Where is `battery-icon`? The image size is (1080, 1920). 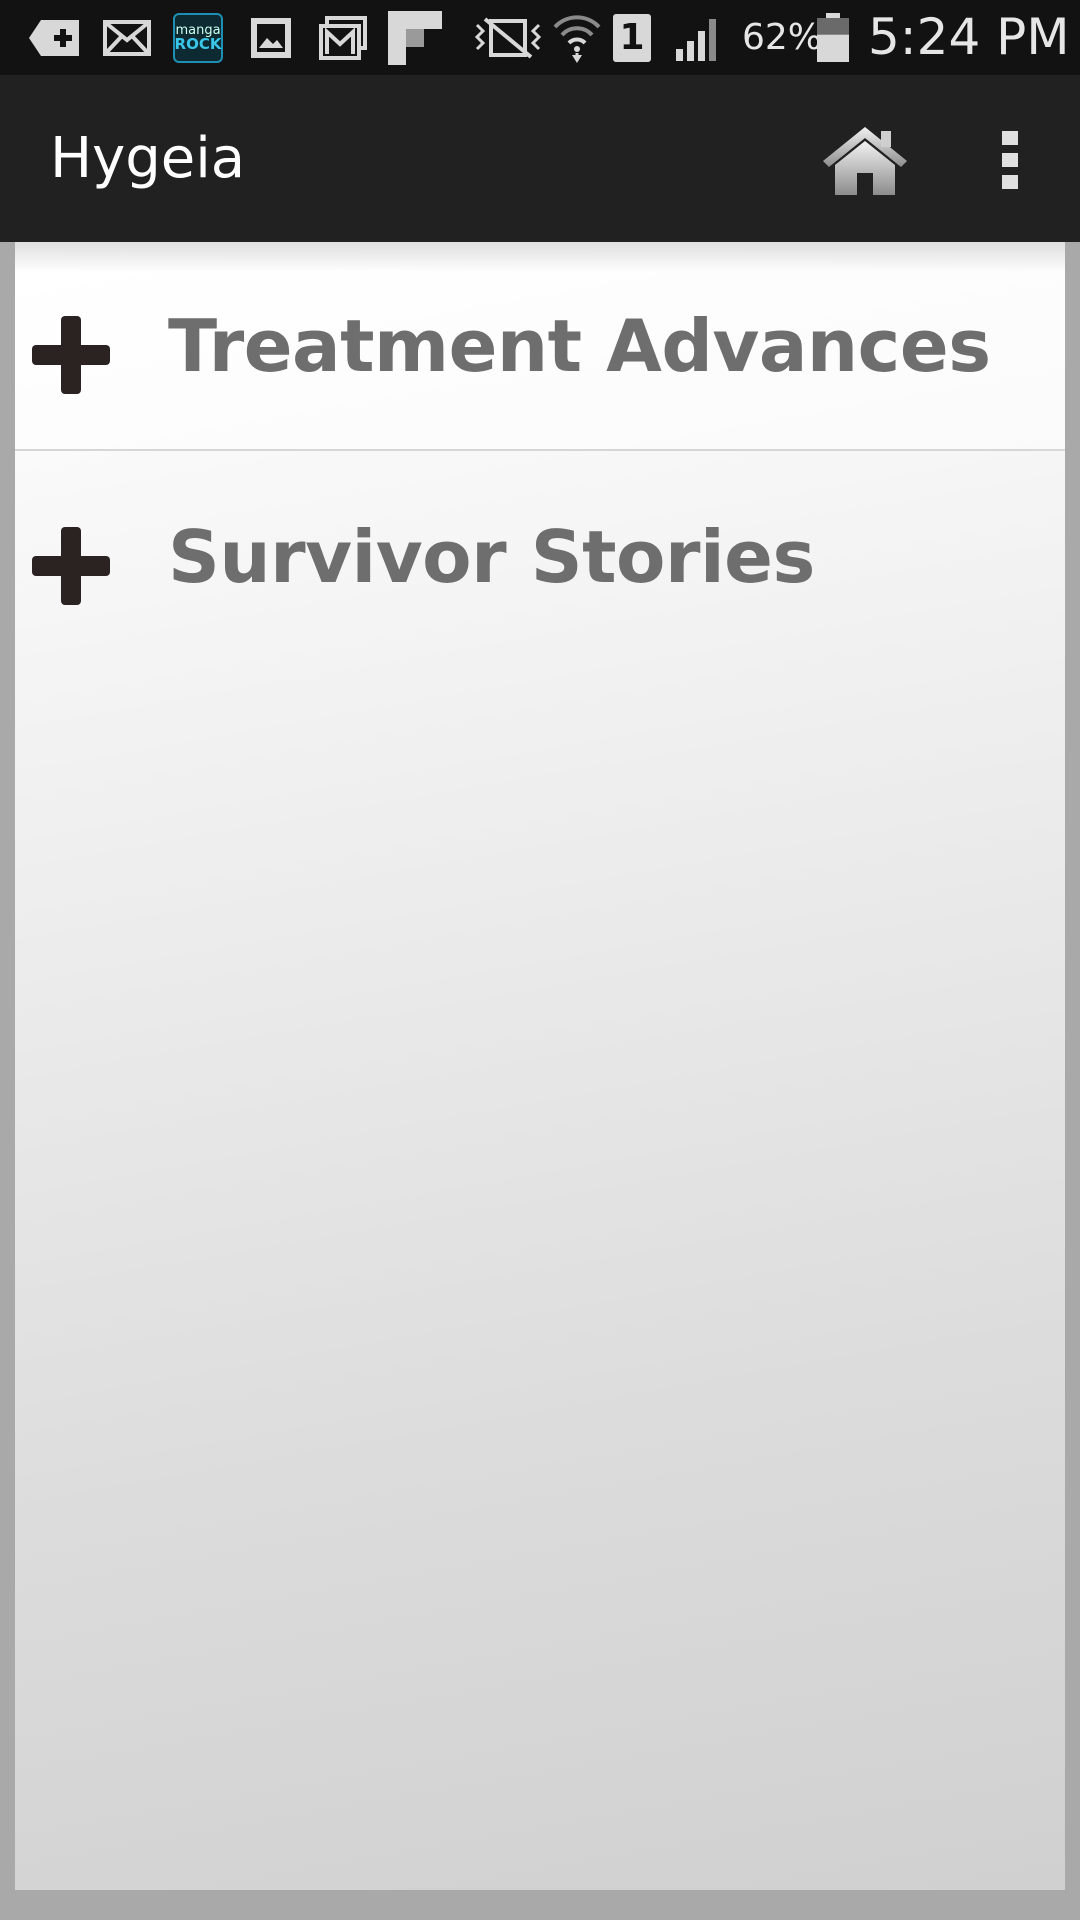 battery-icon is located at coordinates (833, 38).